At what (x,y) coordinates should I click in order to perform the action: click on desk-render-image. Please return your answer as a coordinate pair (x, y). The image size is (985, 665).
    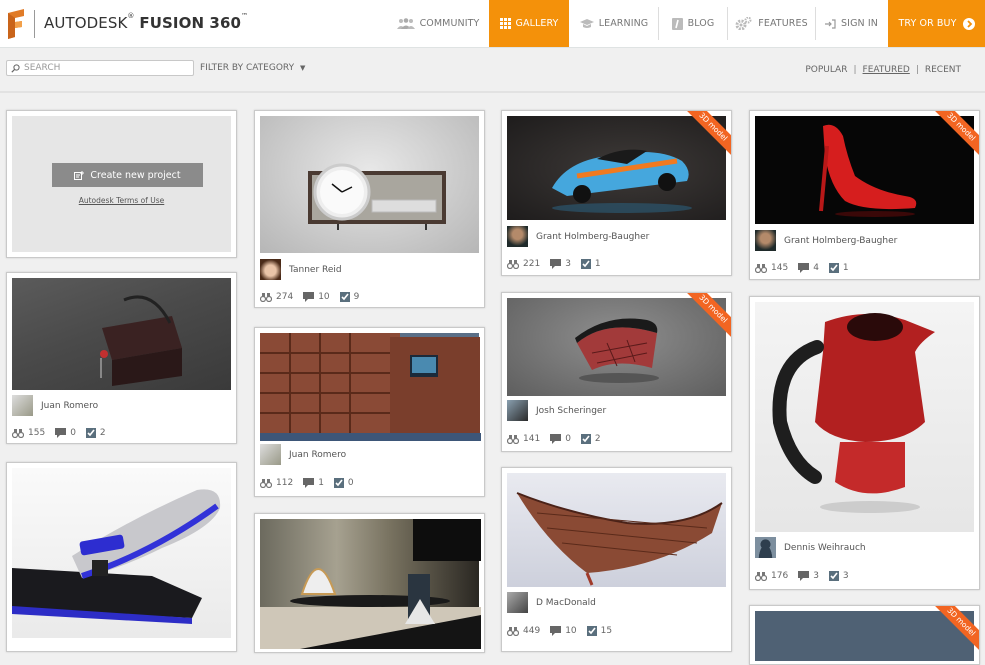
    Looking at the image, I should click on (141, 340).